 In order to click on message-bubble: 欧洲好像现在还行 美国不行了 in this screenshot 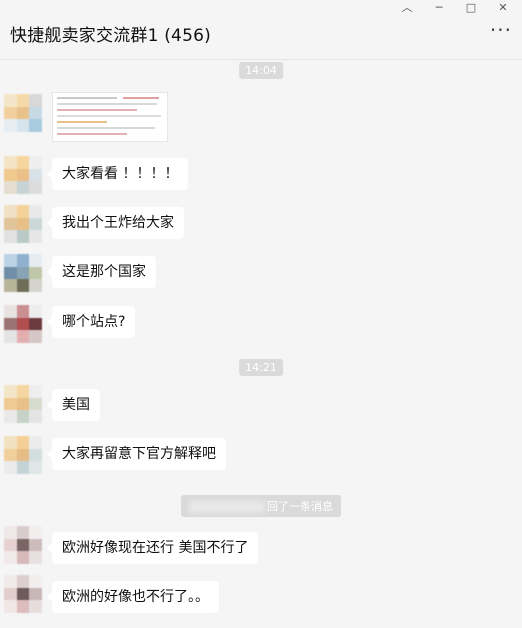, I will do `click(152, 548)`.